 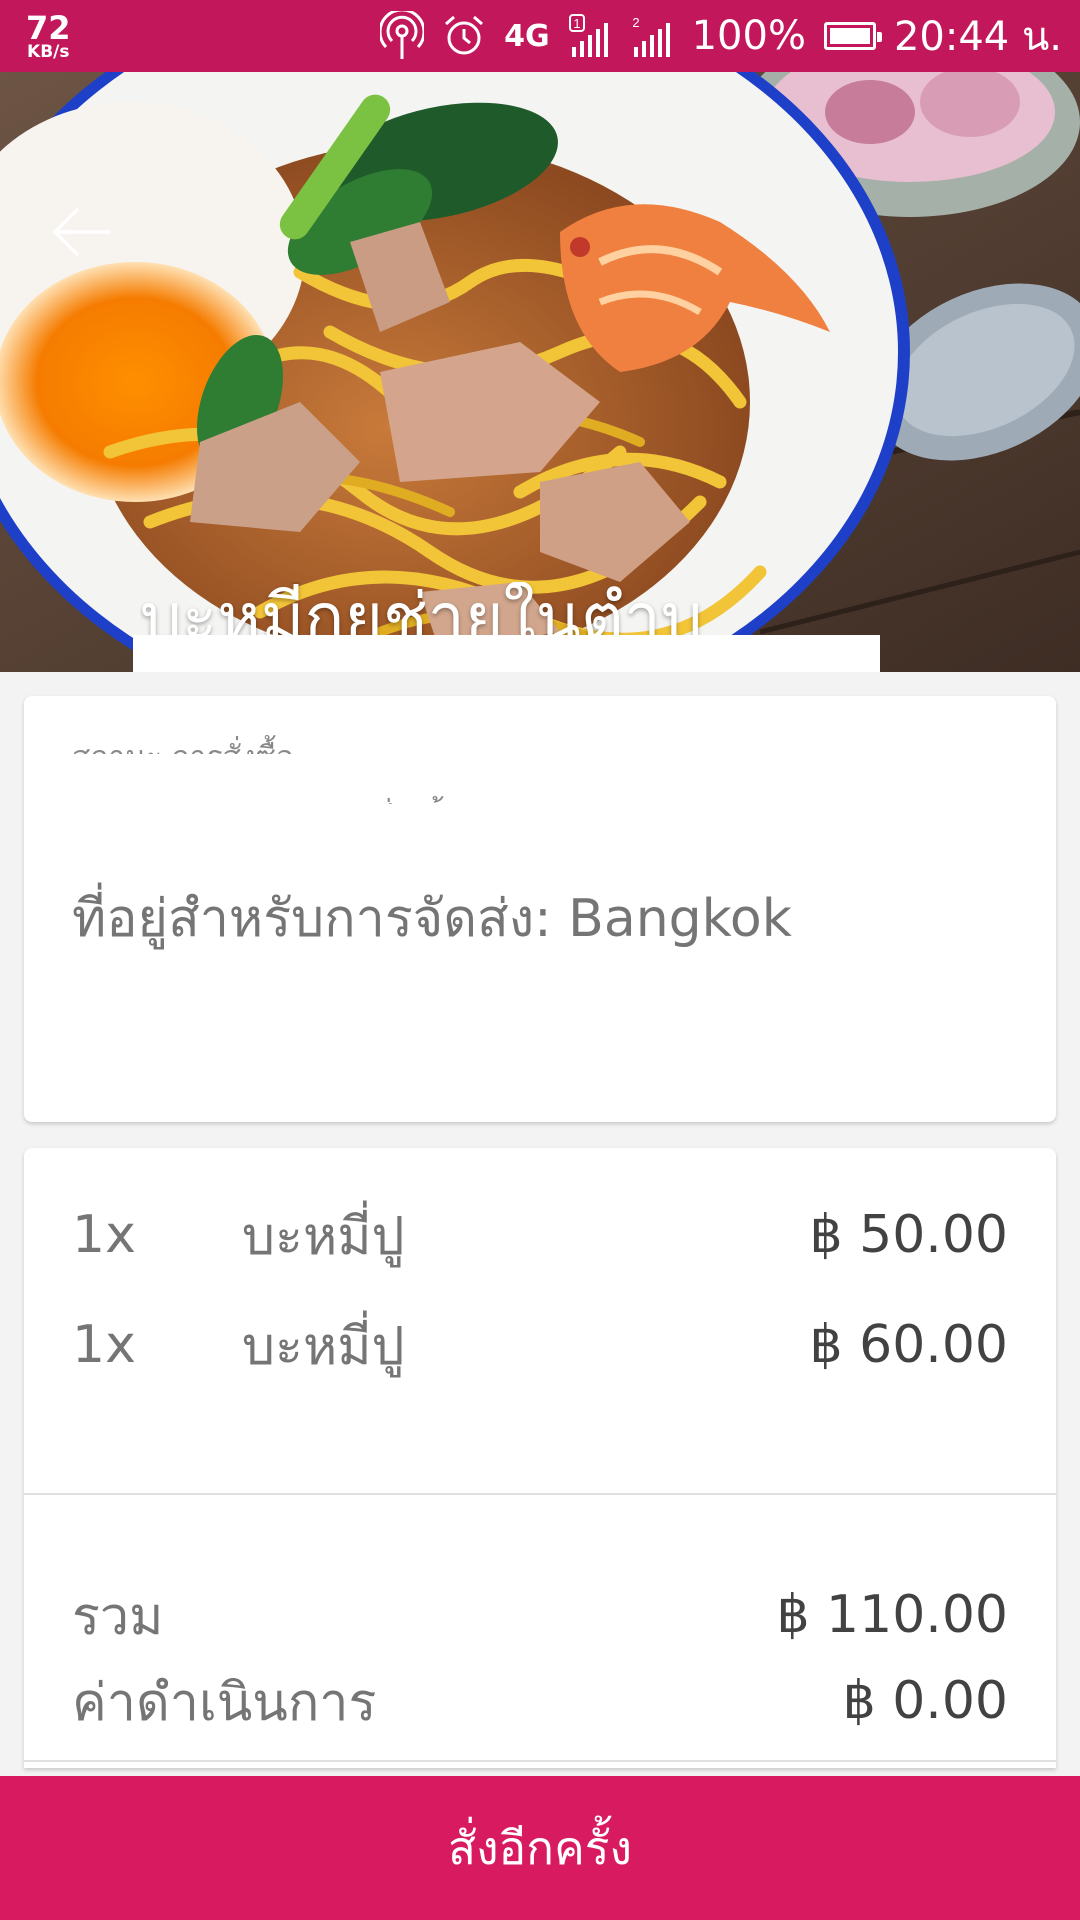 I want to click on net-speed-value: 72, so click(x=48, y=27).